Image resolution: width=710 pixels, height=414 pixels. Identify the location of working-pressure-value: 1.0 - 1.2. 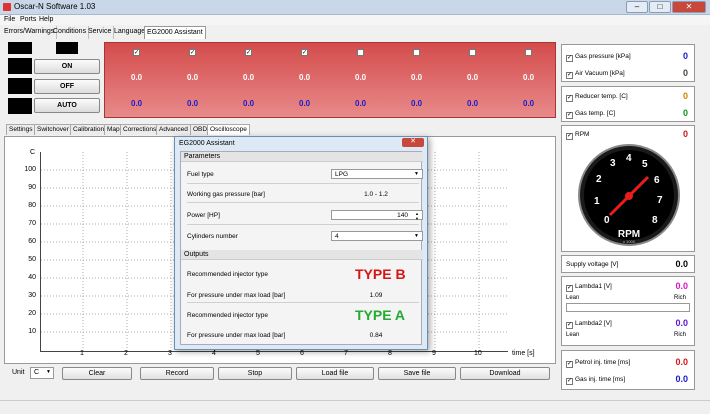
(376, 194).